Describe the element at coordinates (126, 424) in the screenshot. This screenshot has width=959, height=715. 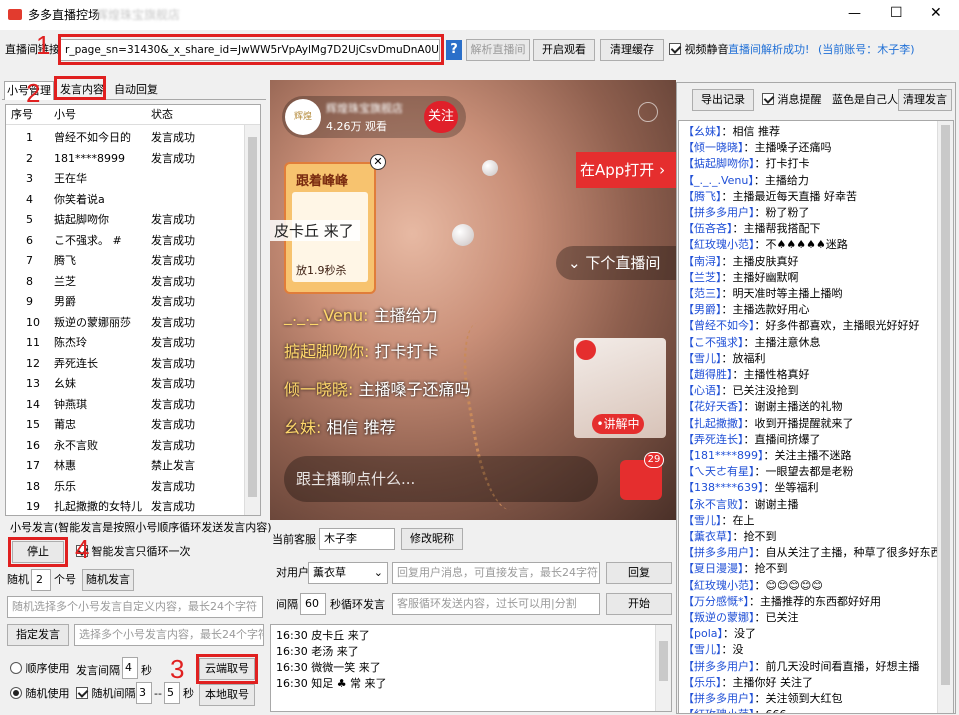
I see `table-row: 15 莆忠 发言成功` at that location.